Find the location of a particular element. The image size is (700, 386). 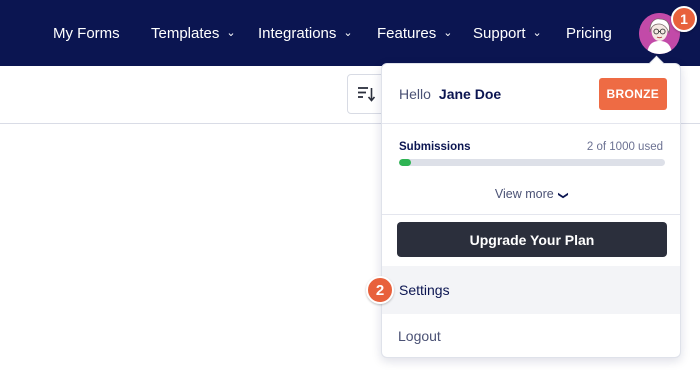

user-name: Jane Doe is located at coordinates (470, 94).